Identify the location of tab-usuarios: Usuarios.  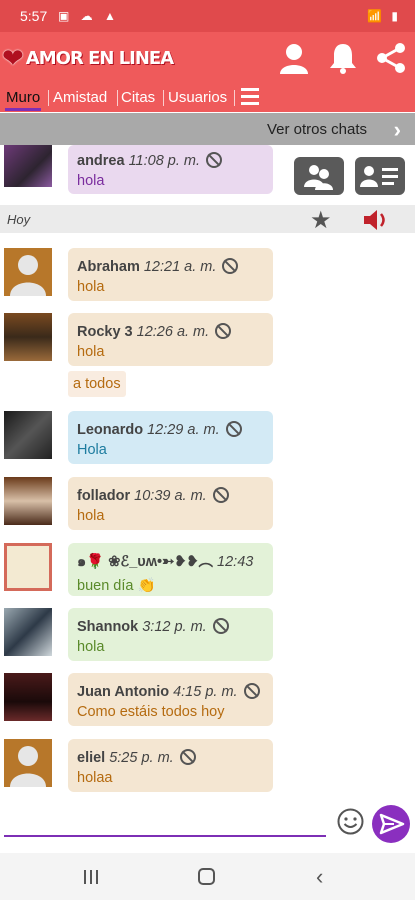
(197, 97).